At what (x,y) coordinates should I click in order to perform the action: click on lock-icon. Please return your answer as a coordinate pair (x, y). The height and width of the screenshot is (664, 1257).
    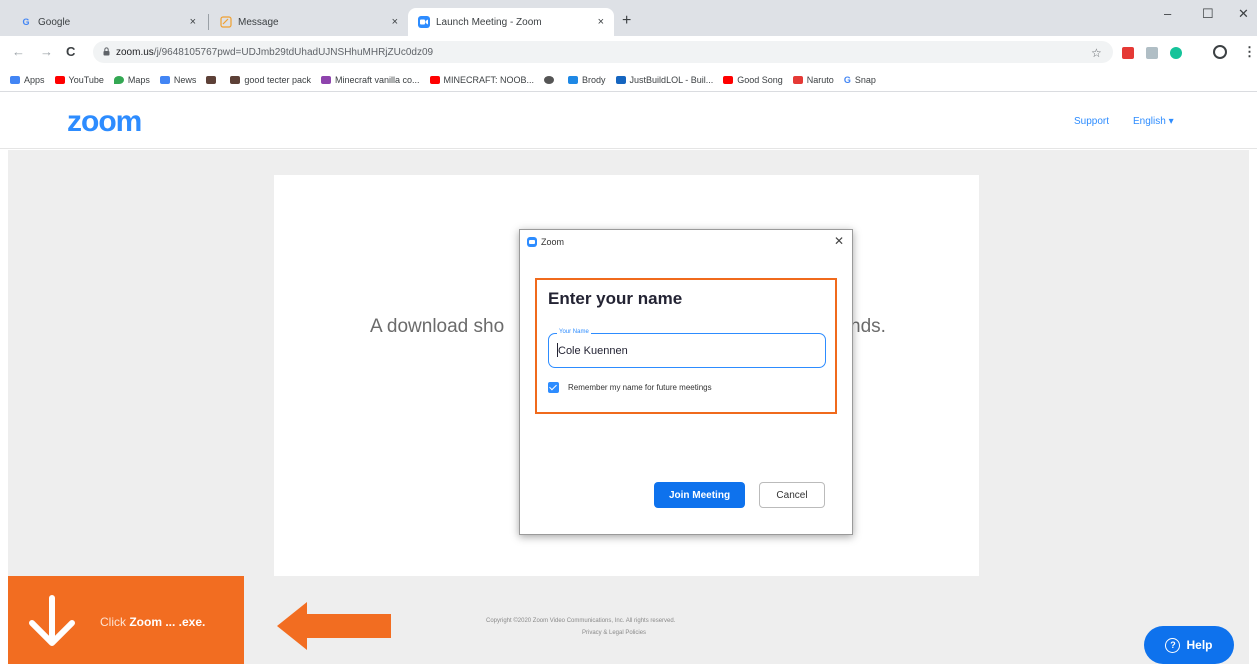
    Looking at the image, I should click on (106, 52).